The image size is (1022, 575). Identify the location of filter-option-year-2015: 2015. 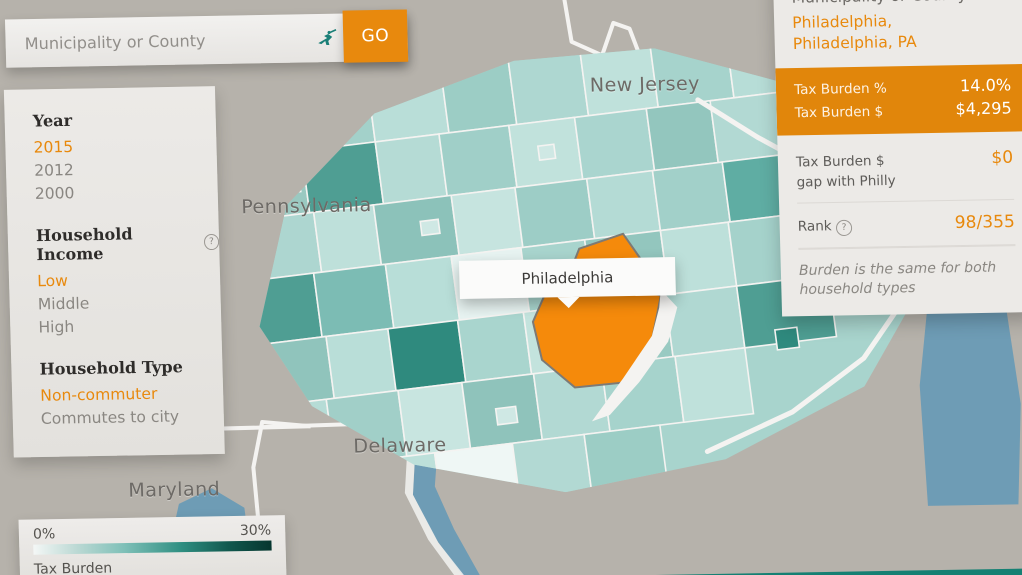
(125, 146).